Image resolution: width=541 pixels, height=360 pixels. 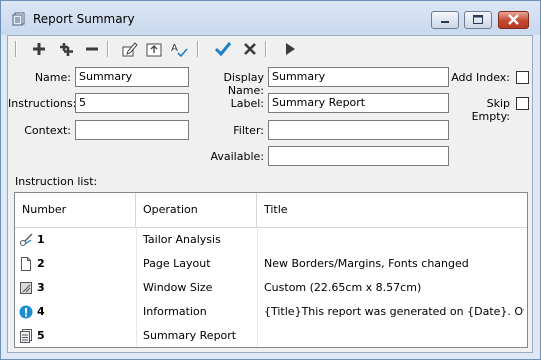 What do you see at coordinates (175, 311) in the screenshot?
I see `row-operation: Information` at bounding box center [175, 311].